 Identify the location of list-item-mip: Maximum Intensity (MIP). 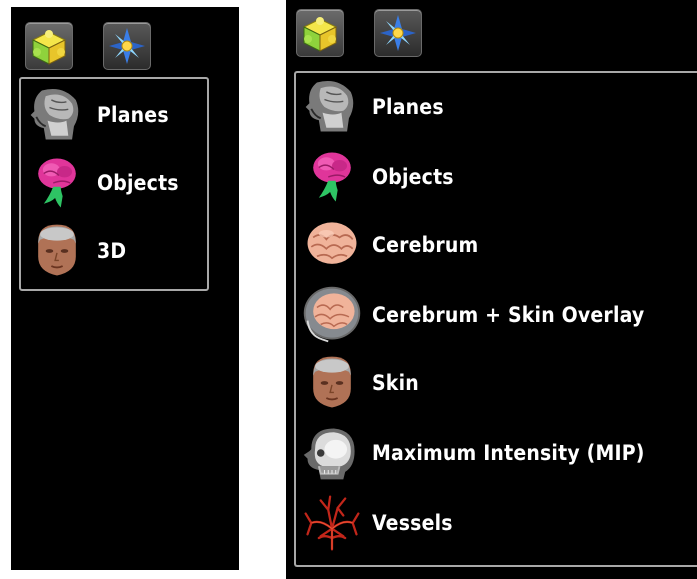
(472, 453).